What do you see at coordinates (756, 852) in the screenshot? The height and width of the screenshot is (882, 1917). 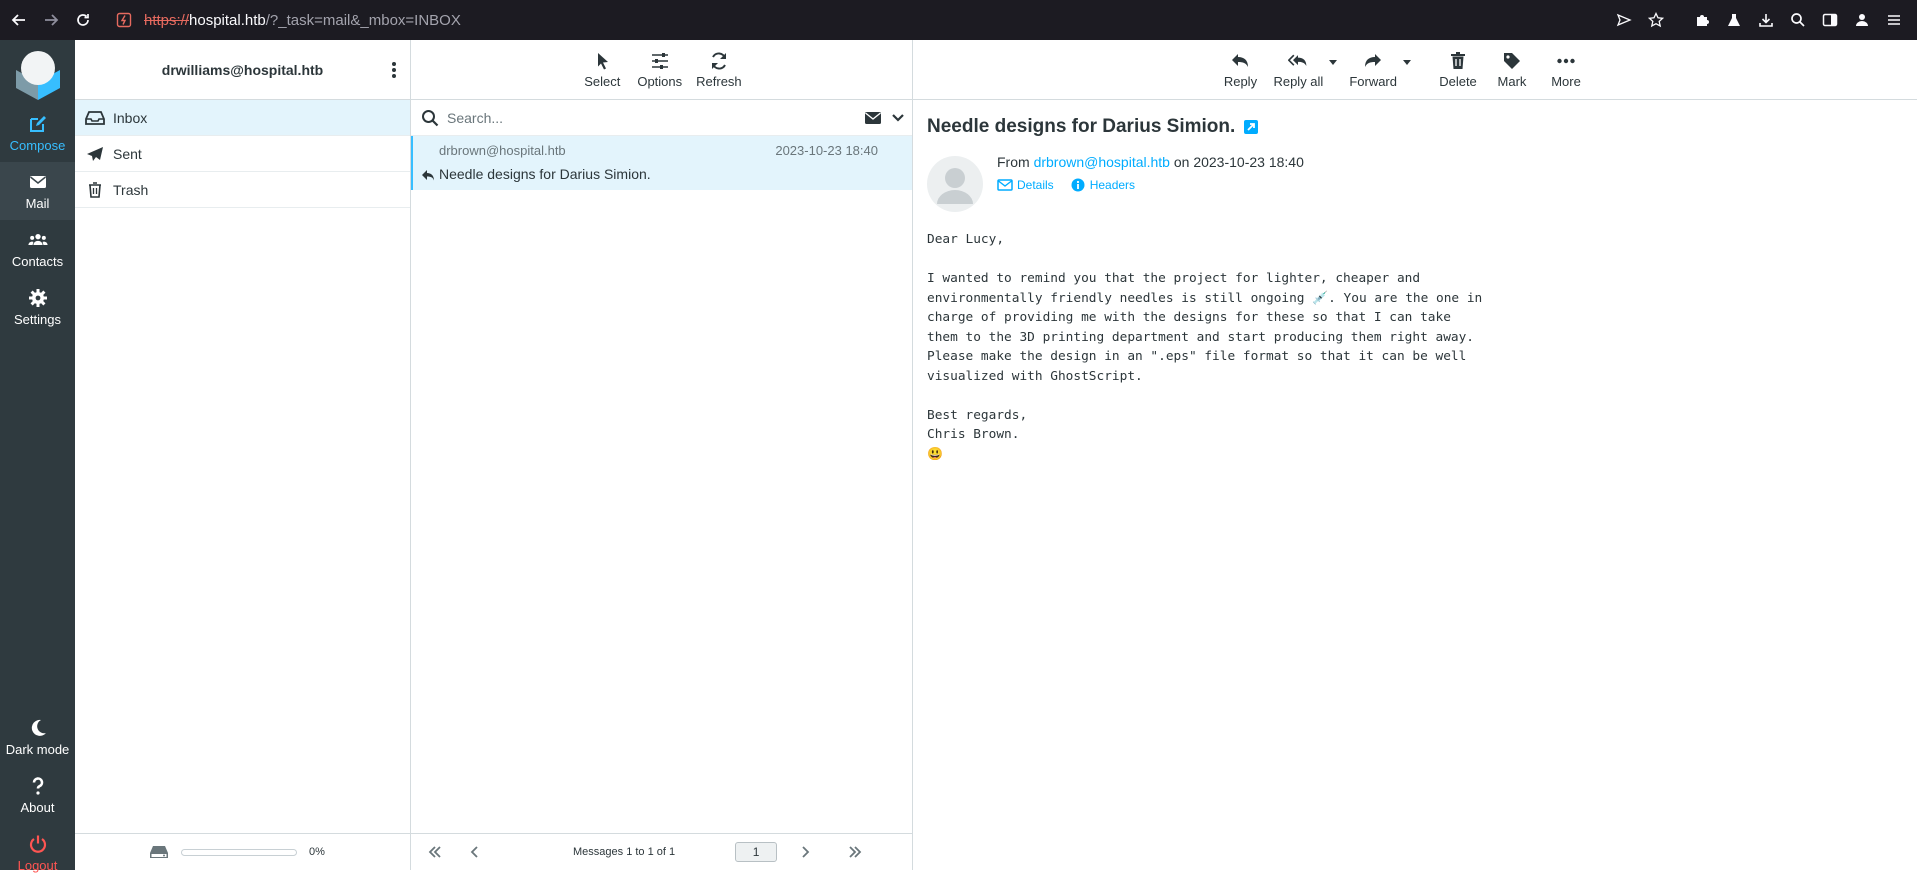 I see `page-number-input: 1` at bounding box center [756, 852].